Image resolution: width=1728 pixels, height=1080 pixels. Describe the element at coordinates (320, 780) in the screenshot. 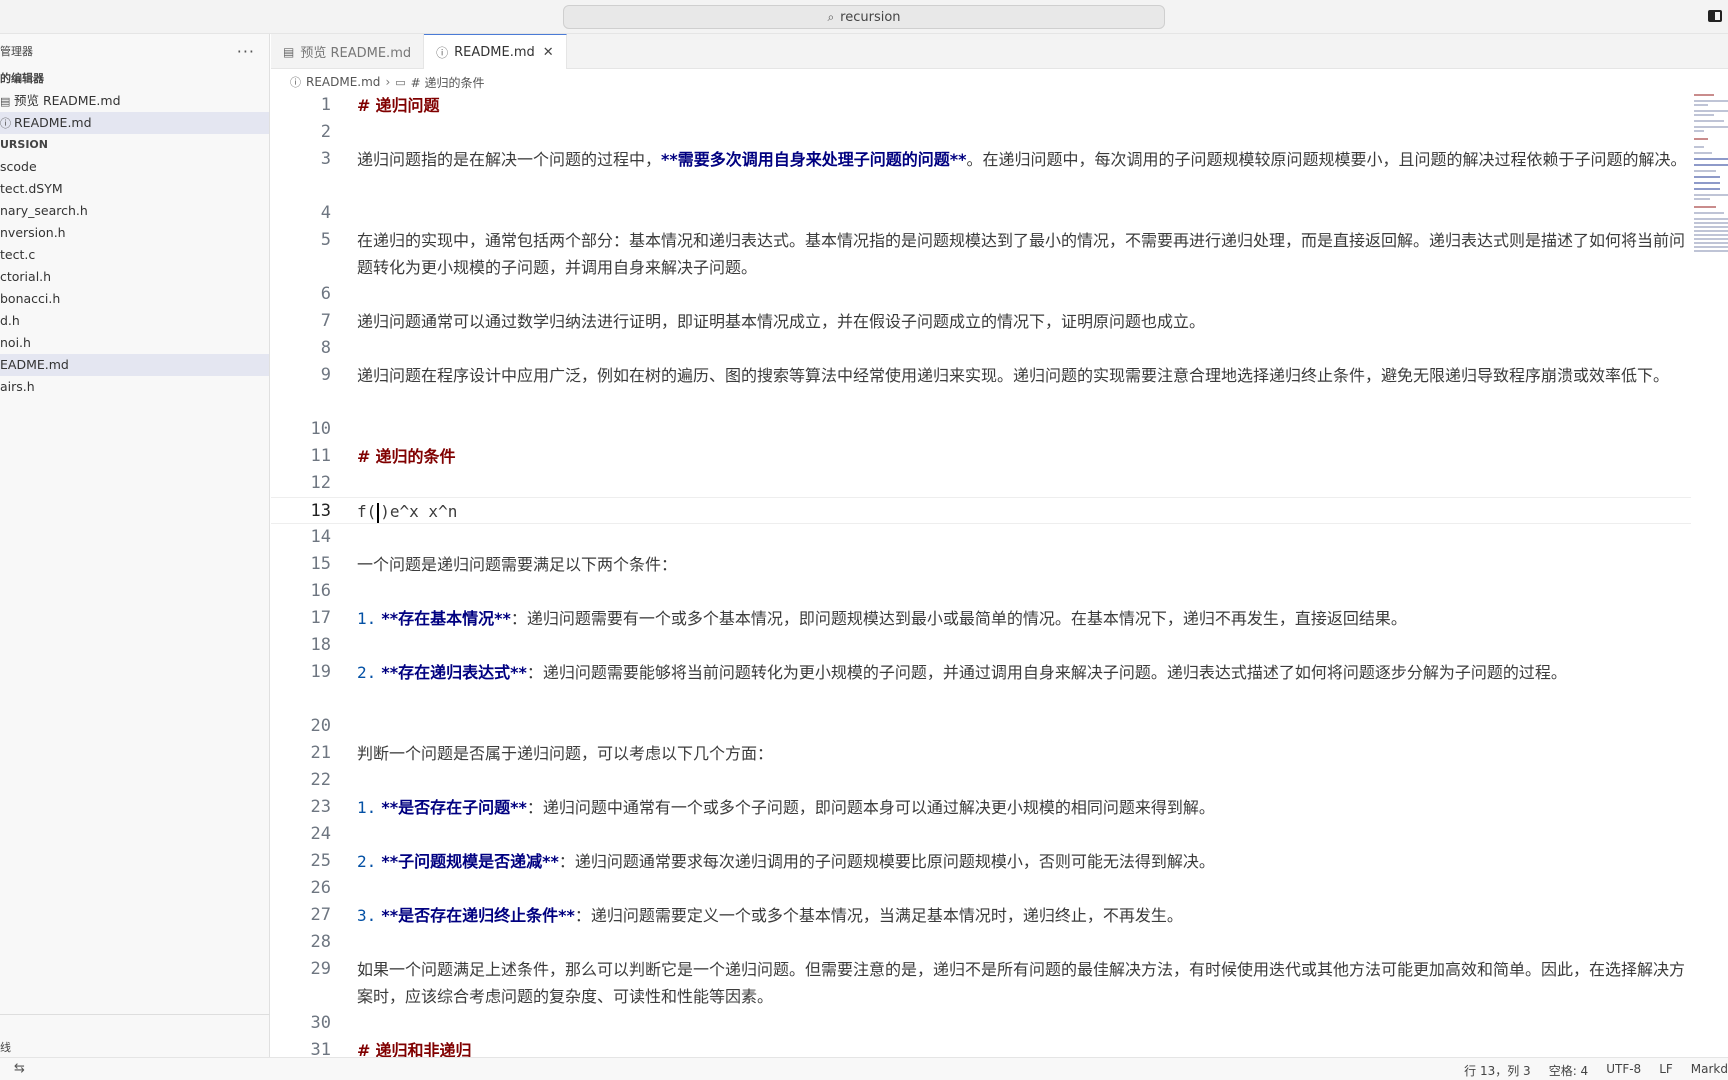

I see `line-number: 22` at that location.